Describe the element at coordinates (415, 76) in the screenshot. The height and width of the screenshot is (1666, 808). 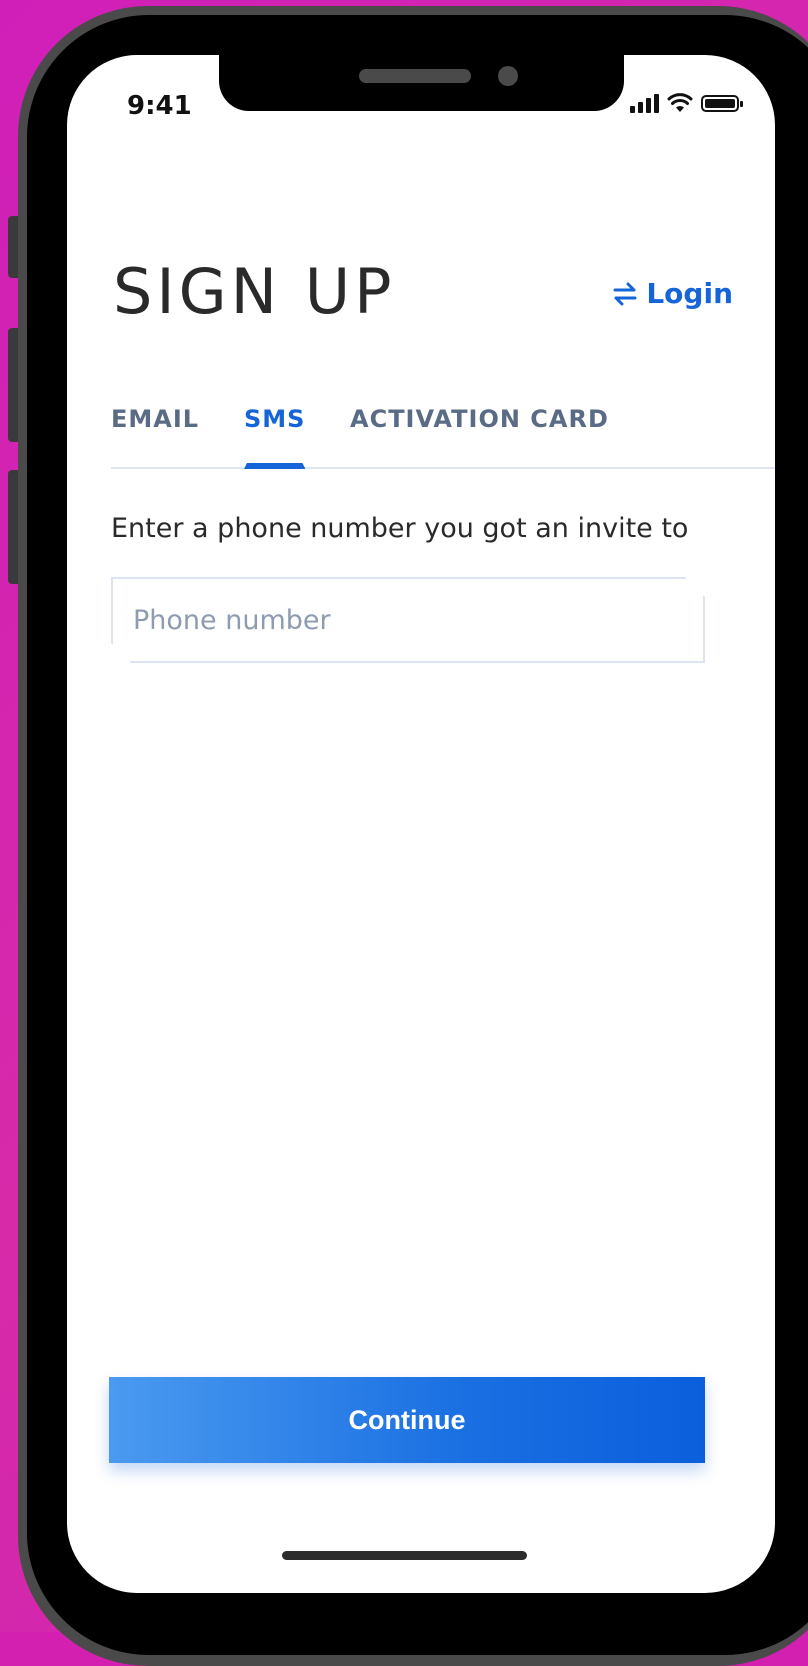
I see `speaker` at that location.